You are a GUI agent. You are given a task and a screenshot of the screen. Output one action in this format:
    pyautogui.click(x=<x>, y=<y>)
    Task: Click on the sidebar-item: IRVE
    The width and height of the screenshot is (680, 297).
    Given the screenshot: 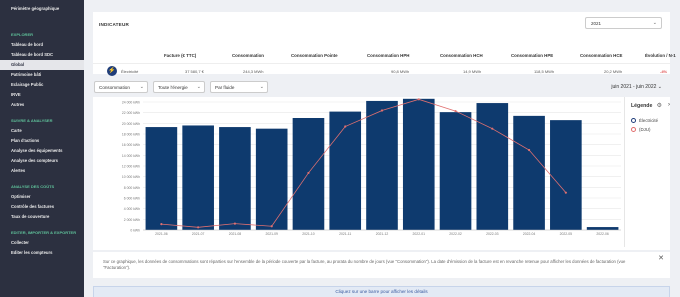 What is the action you would take?
    pyautogui.click(x=42, y=95)
    